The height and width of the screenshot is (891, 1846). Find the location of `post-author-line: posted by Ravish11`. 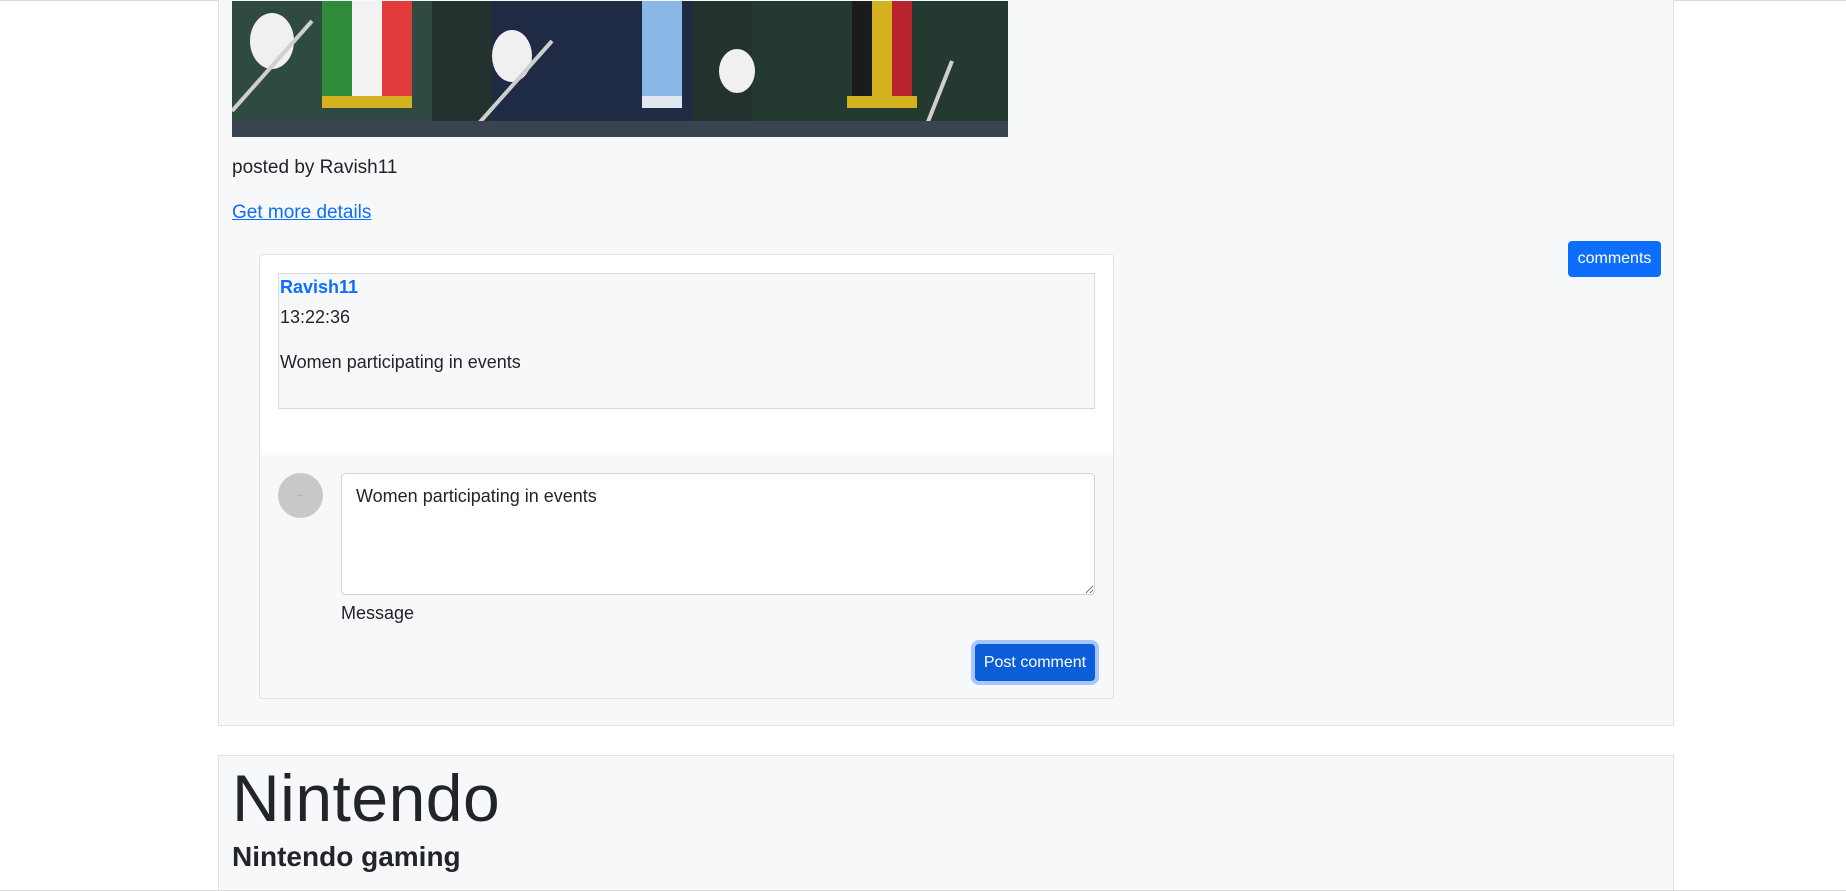

post-author-line: posted by Ravish11 is located at coordinates (315, 167).